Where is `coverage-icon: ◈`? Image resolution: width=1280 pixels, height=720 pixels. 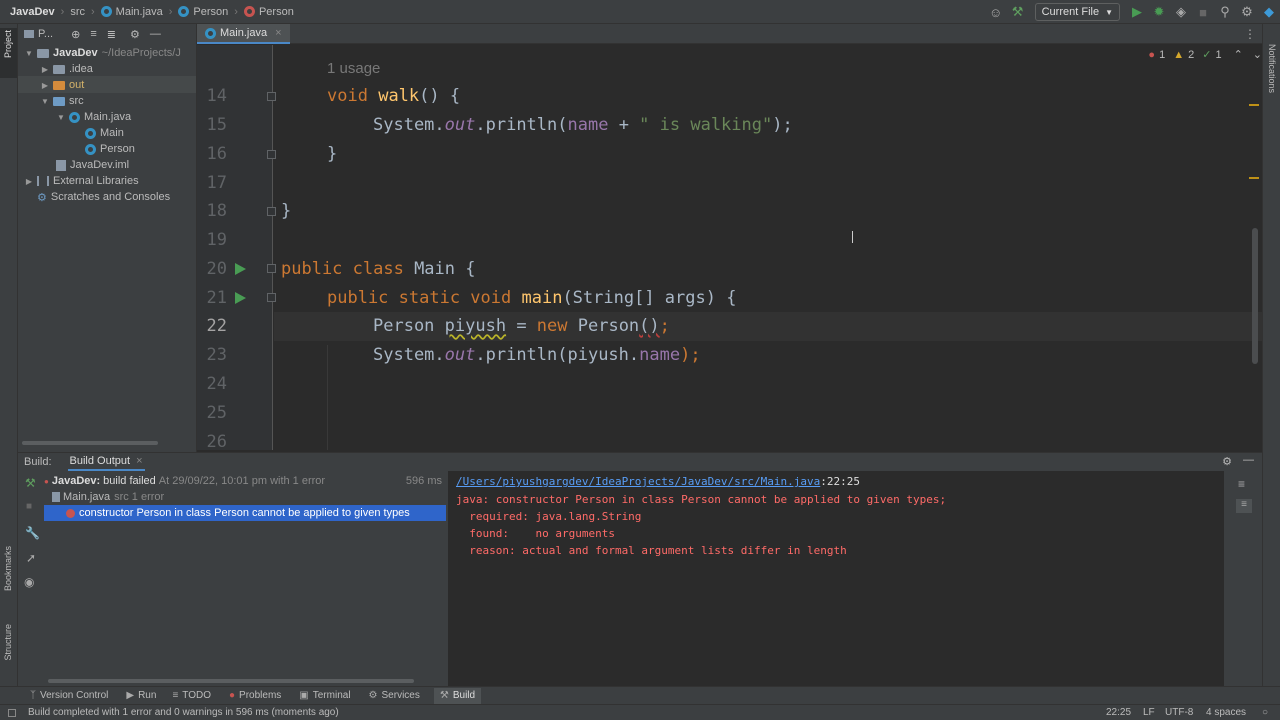 coverage-icon: ◈ is located at coordinates (1181, 12).